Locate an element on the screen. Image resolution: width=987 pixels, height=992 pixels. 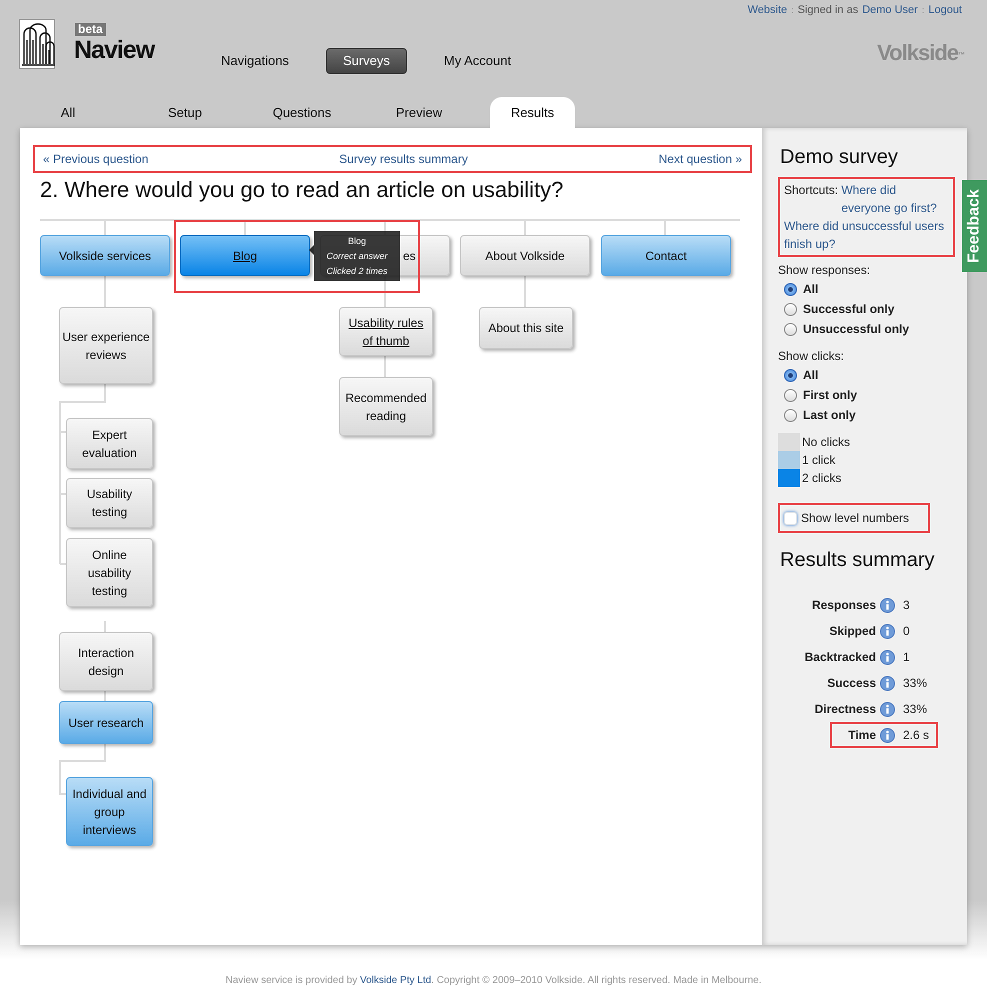
feedback-tab: Feedback is located at coordinates (974, 226).